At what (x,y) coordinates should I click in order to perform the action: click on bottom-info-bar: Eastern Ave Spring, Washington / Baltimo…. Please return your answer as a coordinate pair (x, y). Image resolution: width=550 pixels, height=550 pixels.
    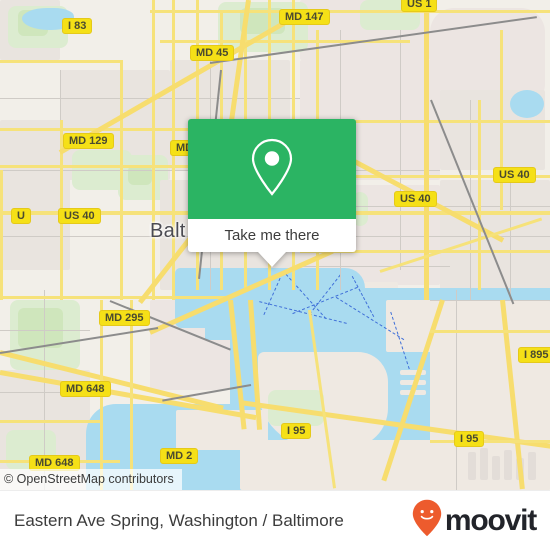
    Looking at the image, I should click on (275, 520).